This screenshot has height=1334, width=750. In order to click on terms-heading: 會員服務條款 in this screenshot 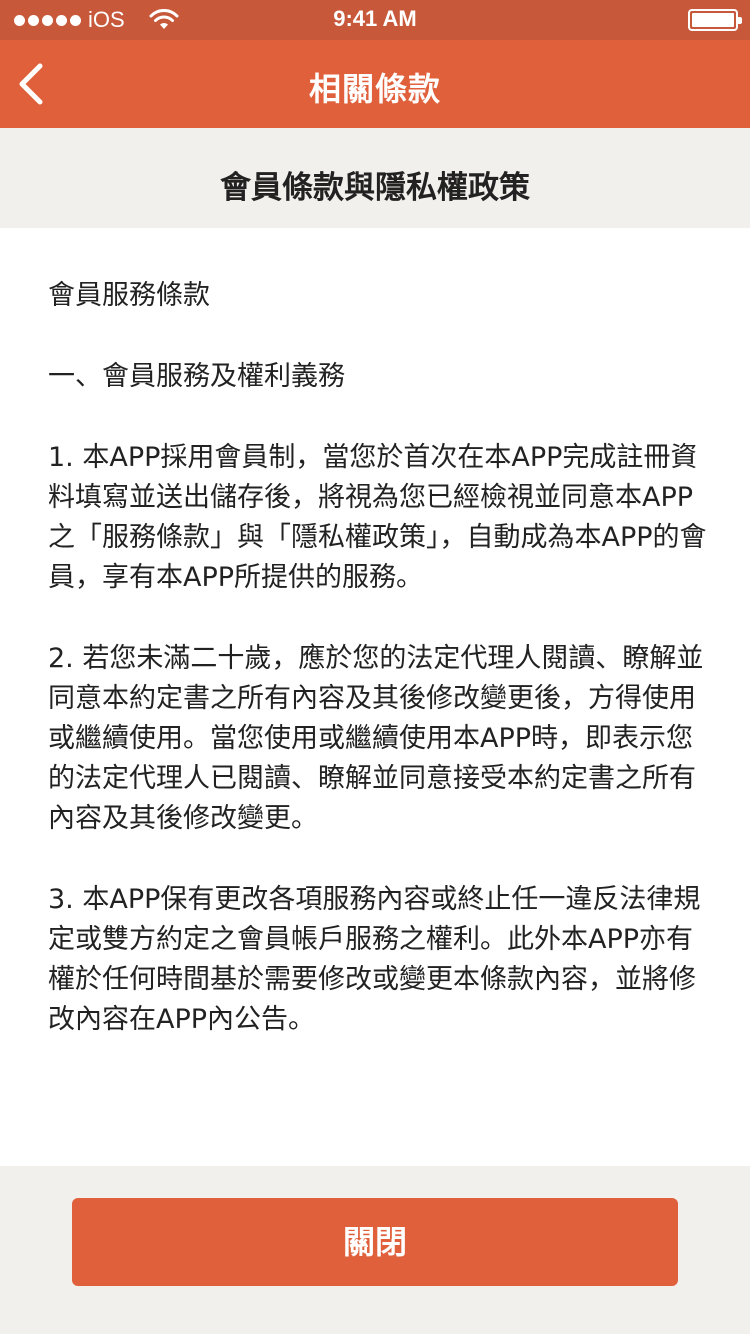, I will do `click(129, 295)`.